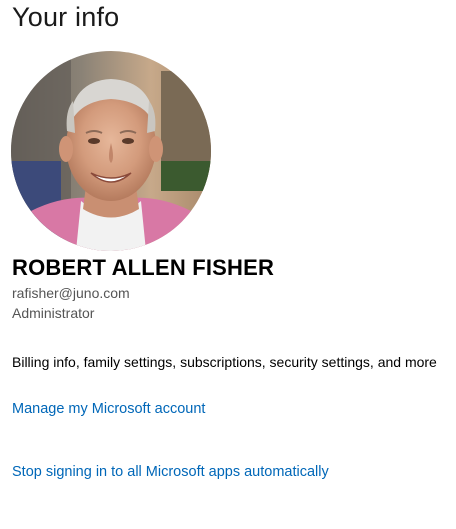 The image size is (456, 529). Describe the element at coordinates (66, 17) in the screenshot. I see `page-title: Your info` at that location.